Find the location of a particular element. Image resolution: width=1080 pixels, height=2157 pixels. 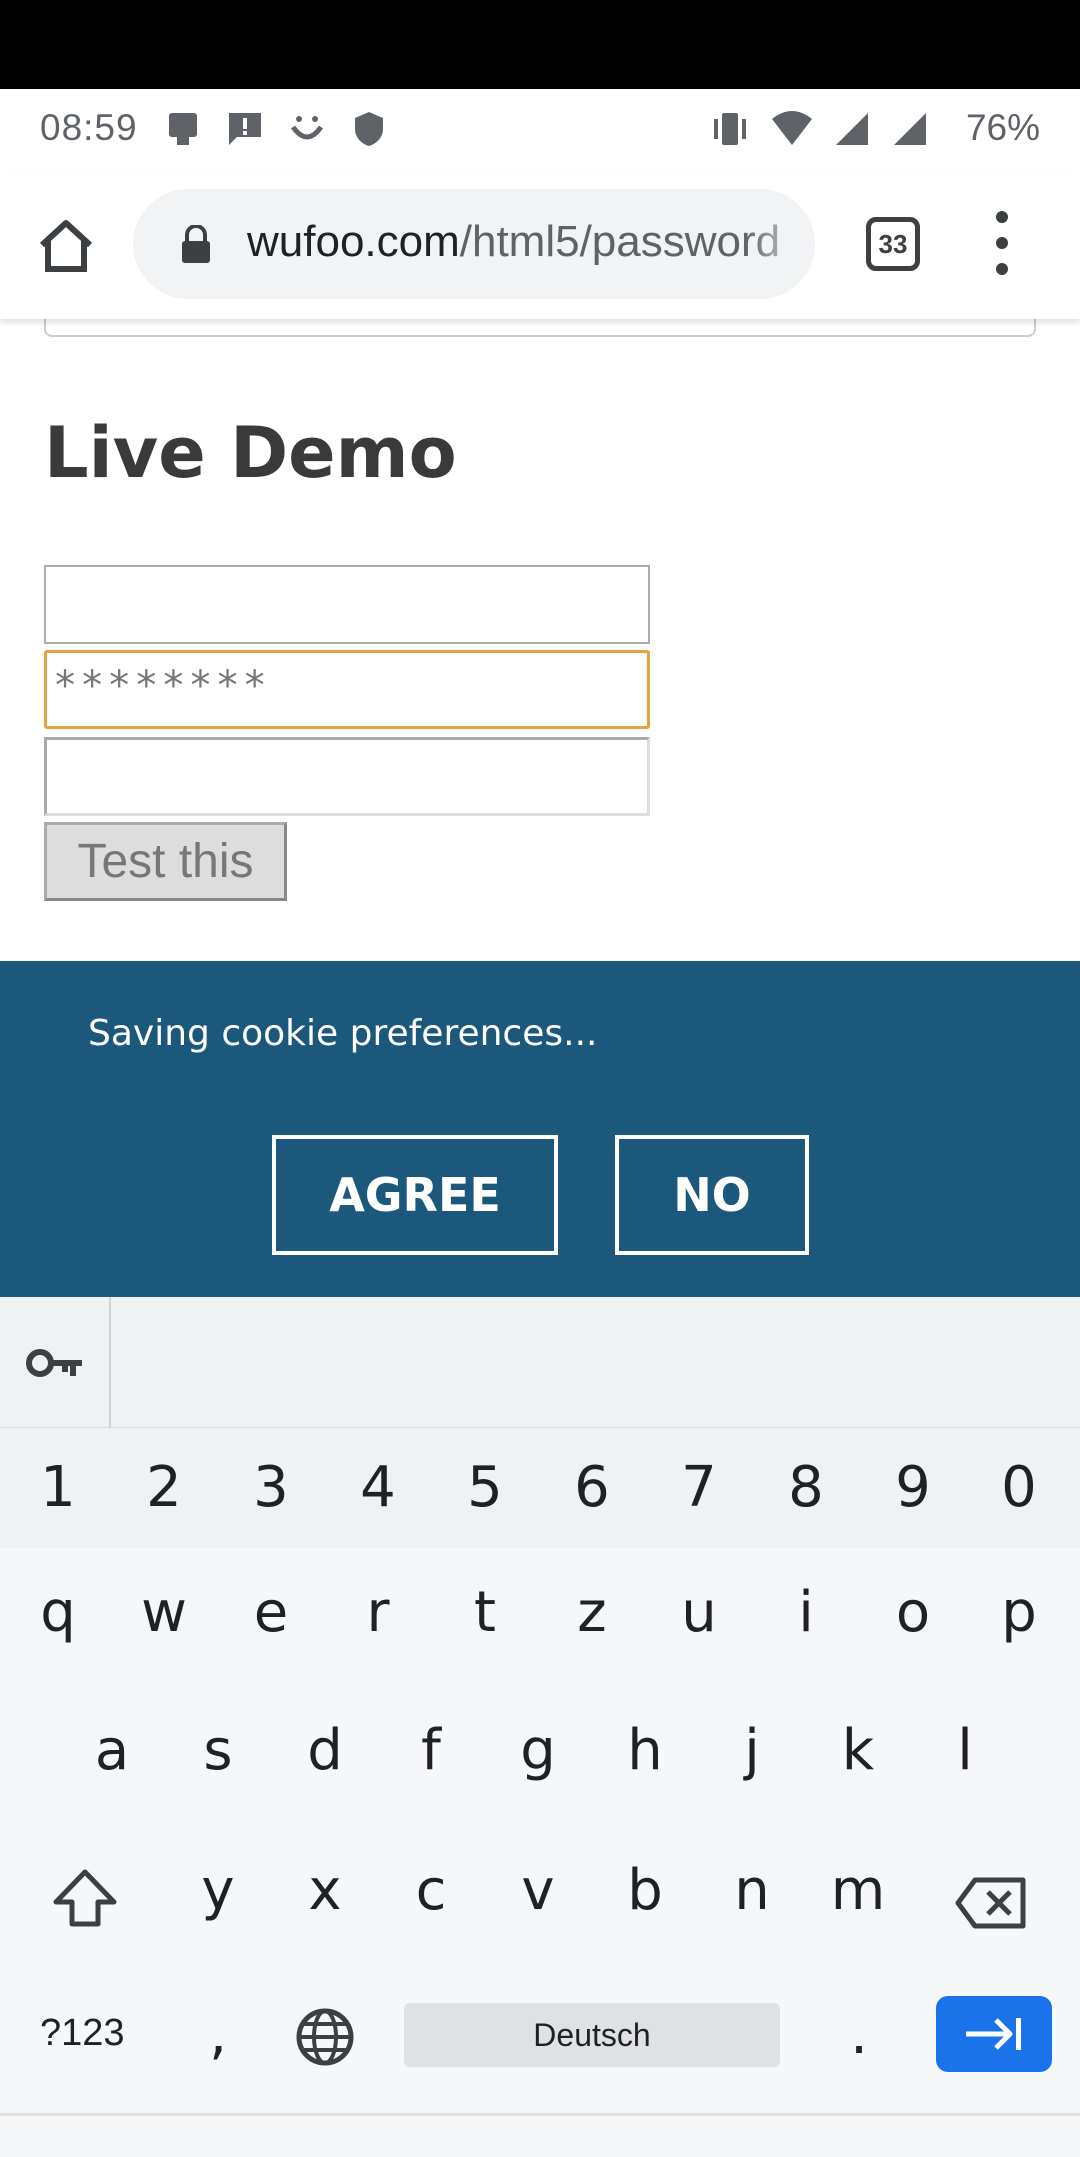

key-b: b is located at coordinates (645, 1890).